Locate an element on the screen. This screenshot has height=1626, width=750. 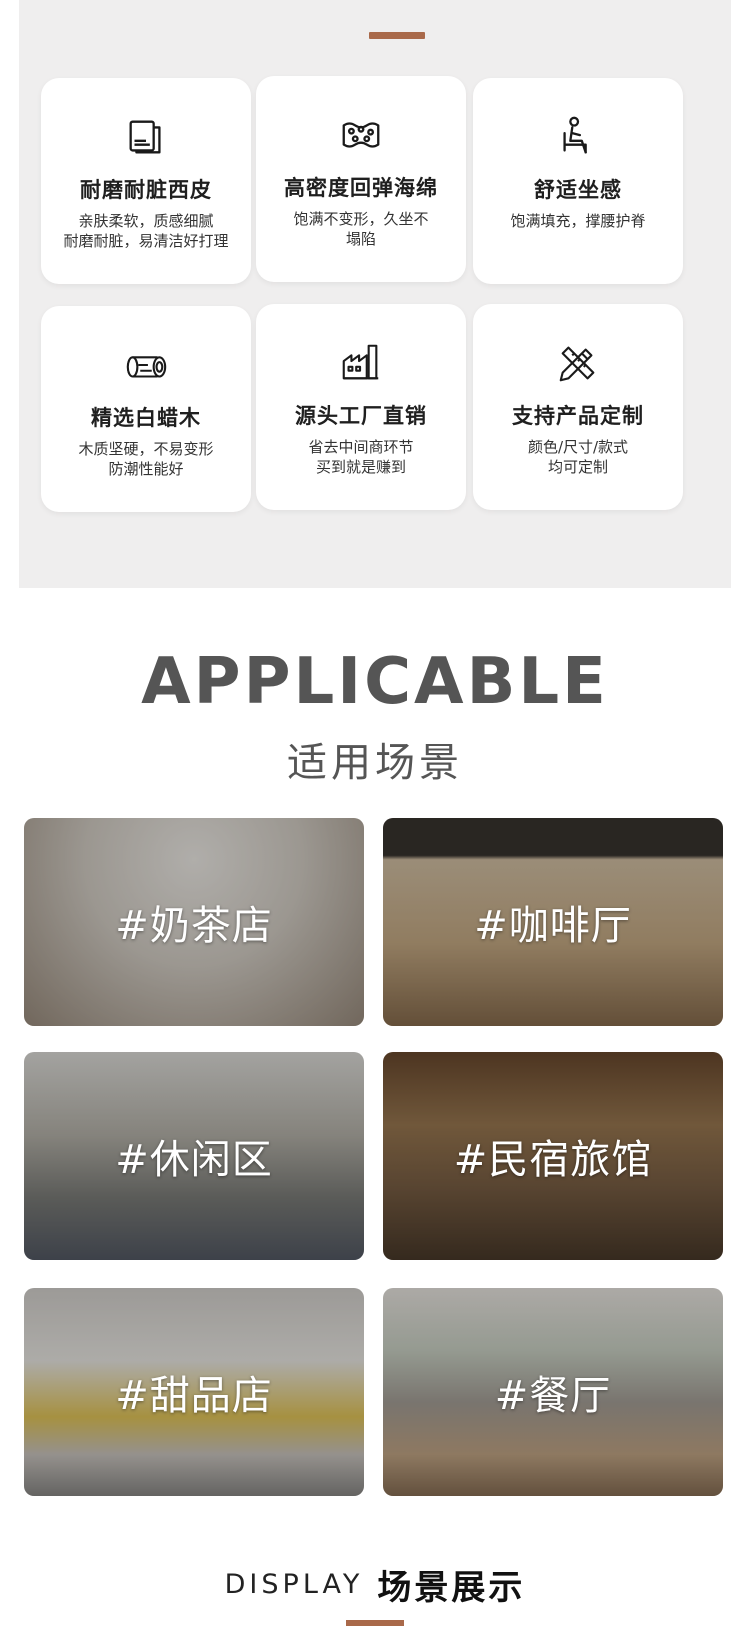
feature-card-sponge: 高密度回弹海绵 饱满不变形，久坐不 塌陷 is located at coordinates (361, 179).